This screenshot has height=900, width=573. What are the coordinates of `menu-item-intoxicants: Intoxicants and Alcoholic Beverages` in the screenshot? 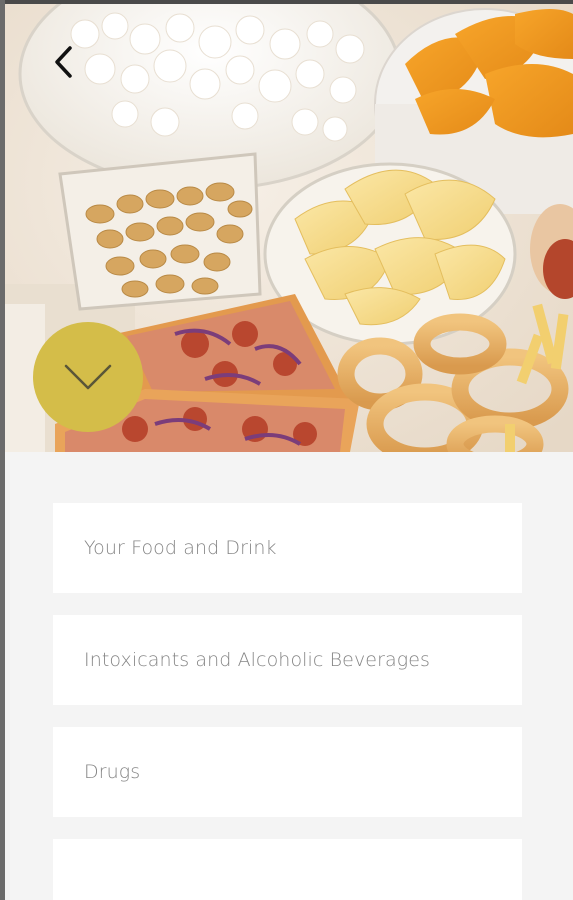 It's located at (287, 660).